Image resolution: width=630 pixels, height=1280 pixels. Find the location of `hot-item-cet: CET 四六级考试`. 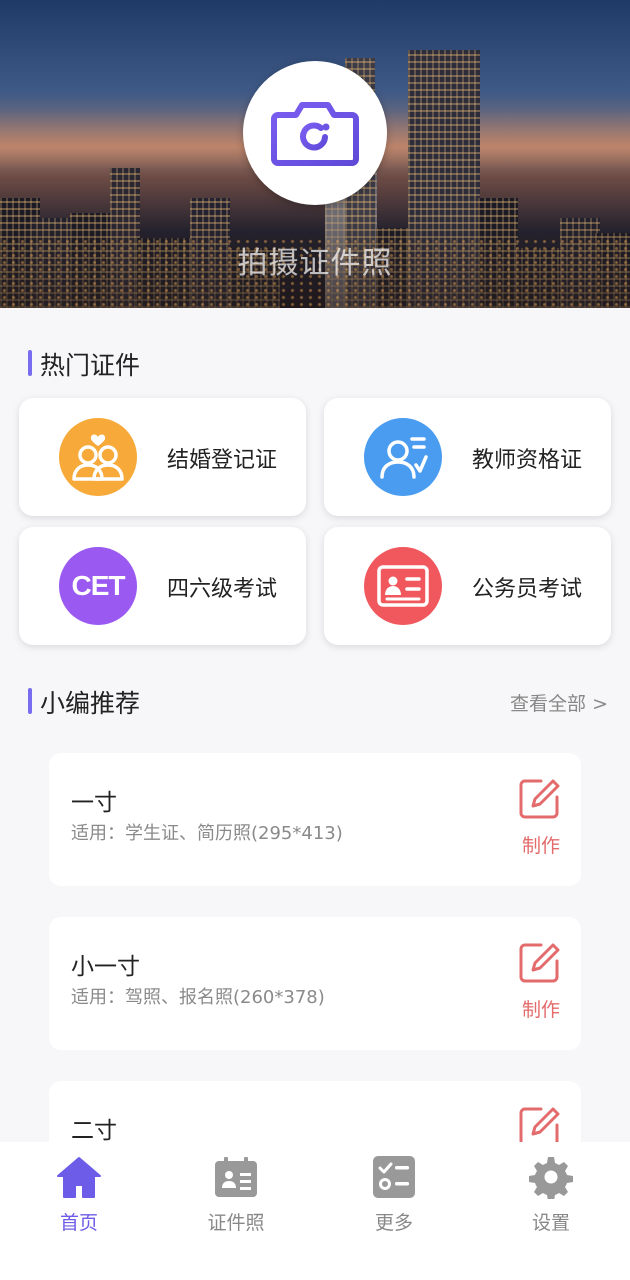

hot-item-cet: CET 四六级考试 is located at coordinates (162, 586).